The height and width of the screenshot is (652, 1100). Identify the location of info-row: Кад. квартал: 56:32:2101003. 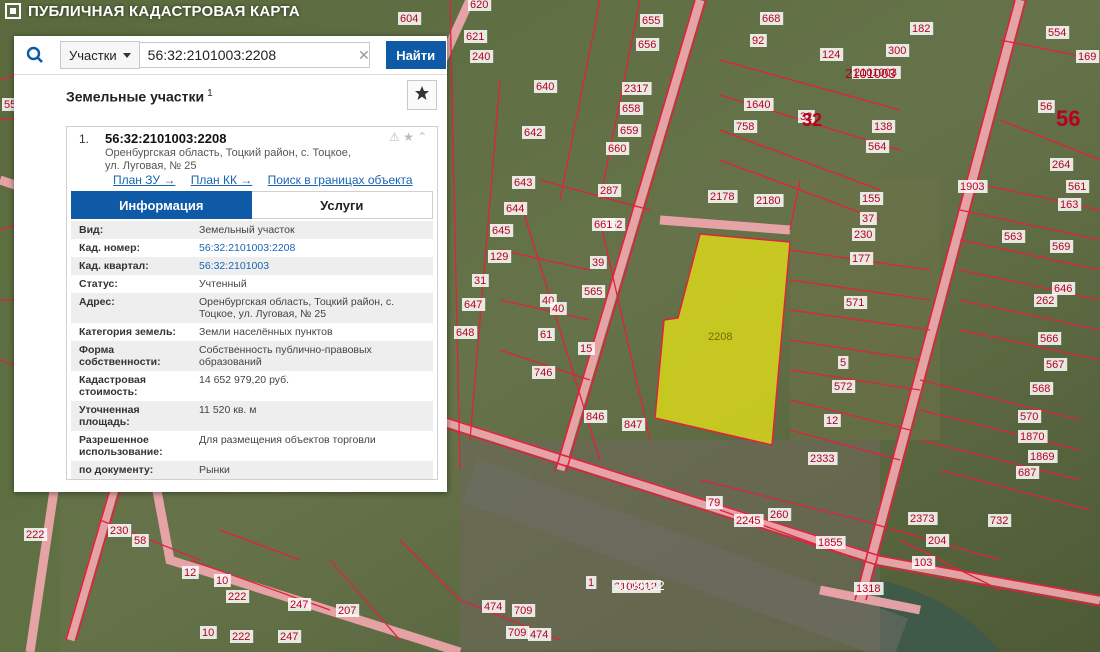
(252, 266).